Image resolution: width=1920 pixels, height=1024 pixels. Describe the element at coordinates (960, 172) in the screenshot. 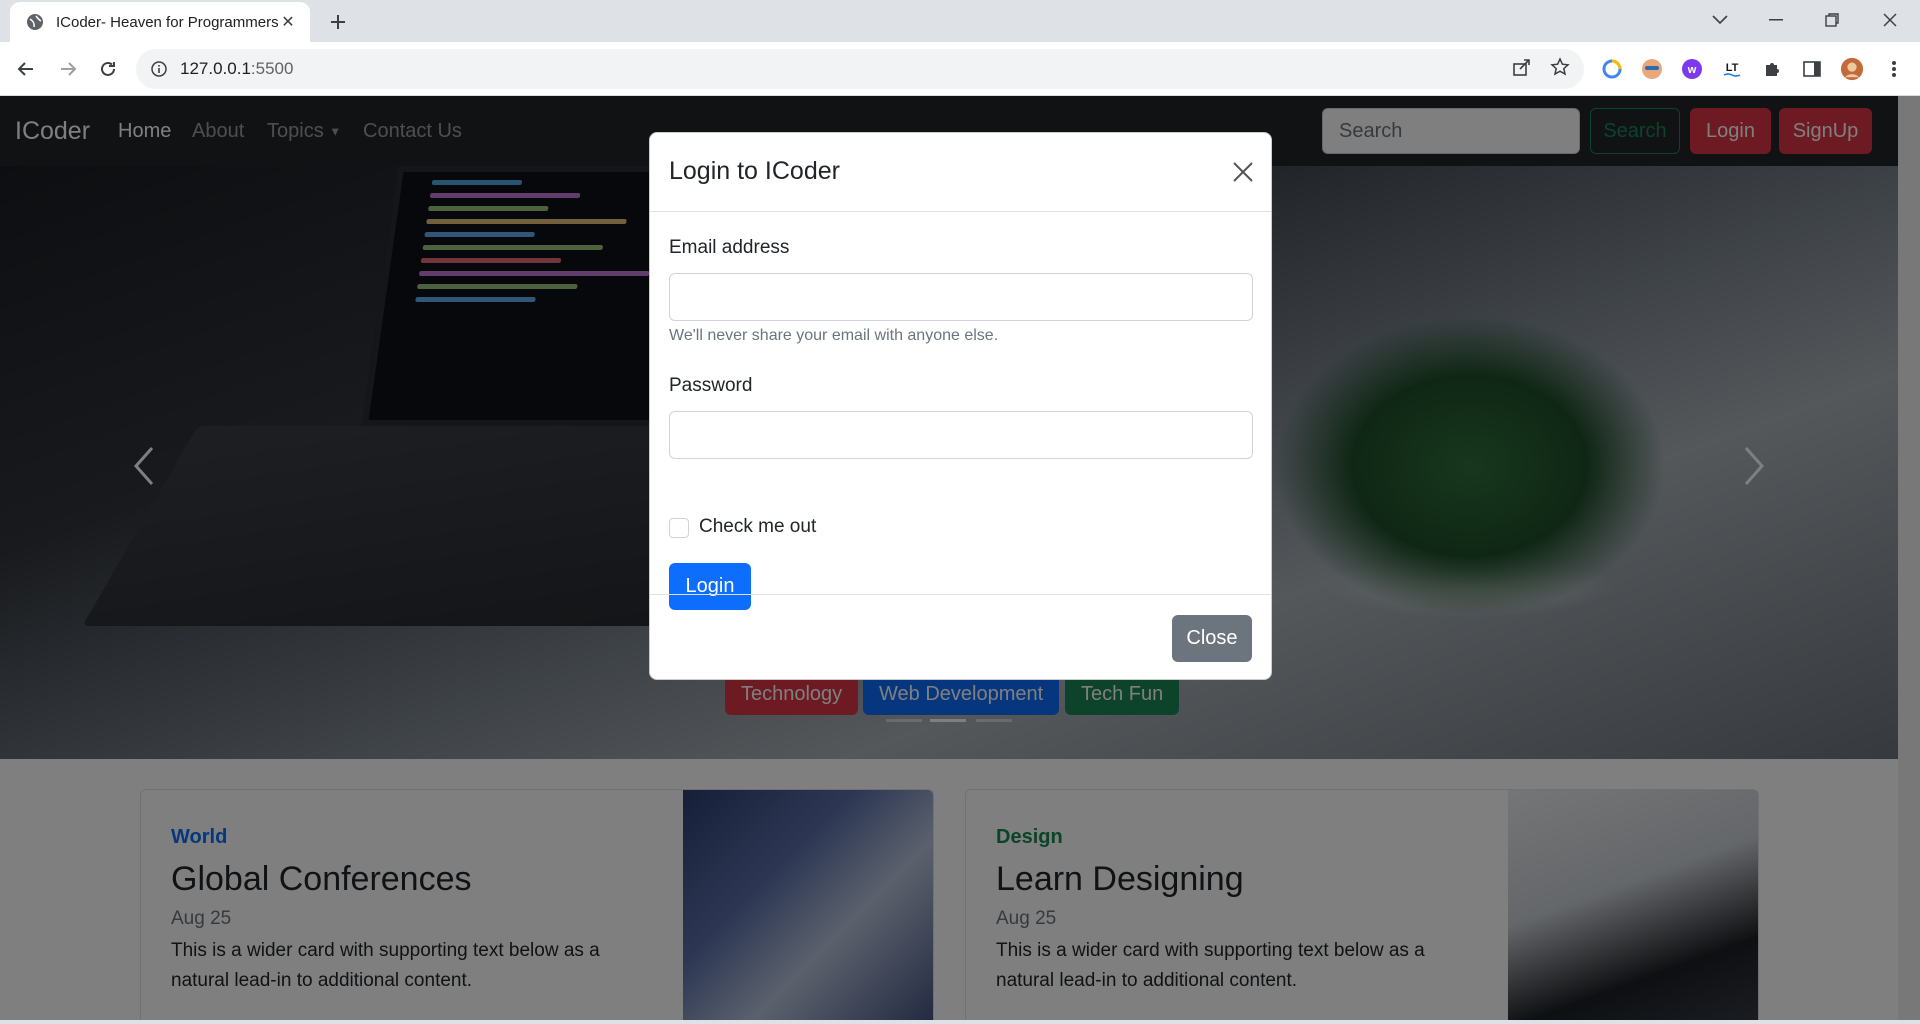

I see `modal-header: Login to ICoder` at that location.